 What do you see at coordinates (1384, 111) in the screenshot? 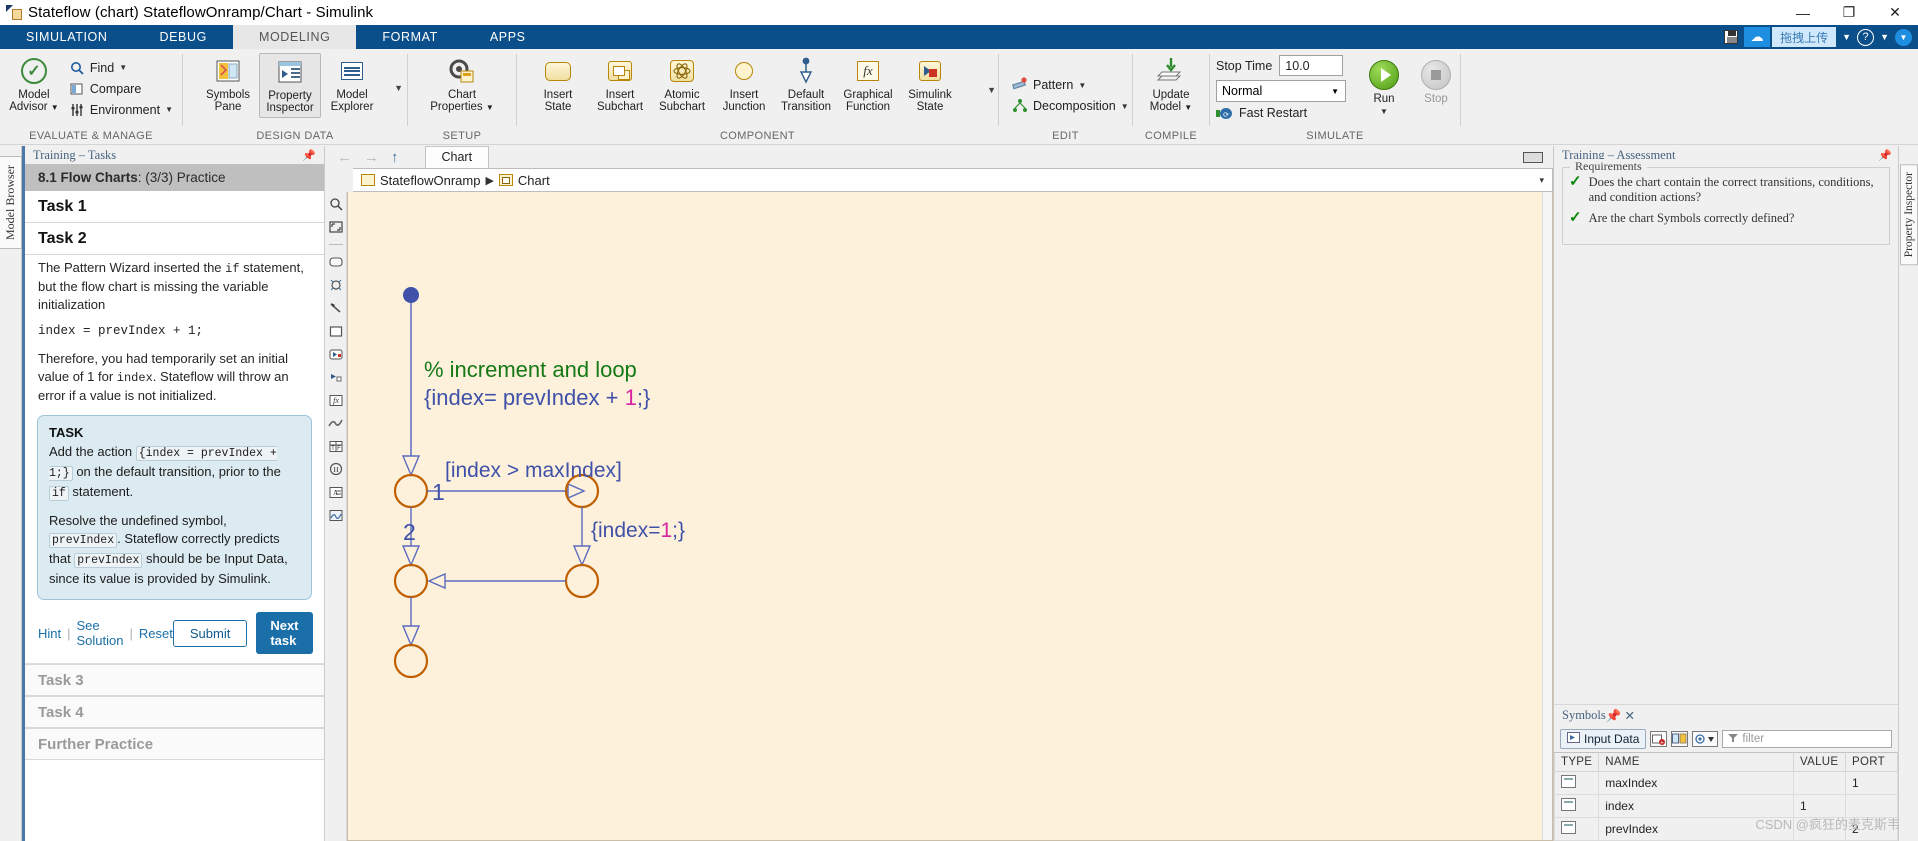
I see `run-chevron-down-icon: ▼` at bounding box center [1384, 111].